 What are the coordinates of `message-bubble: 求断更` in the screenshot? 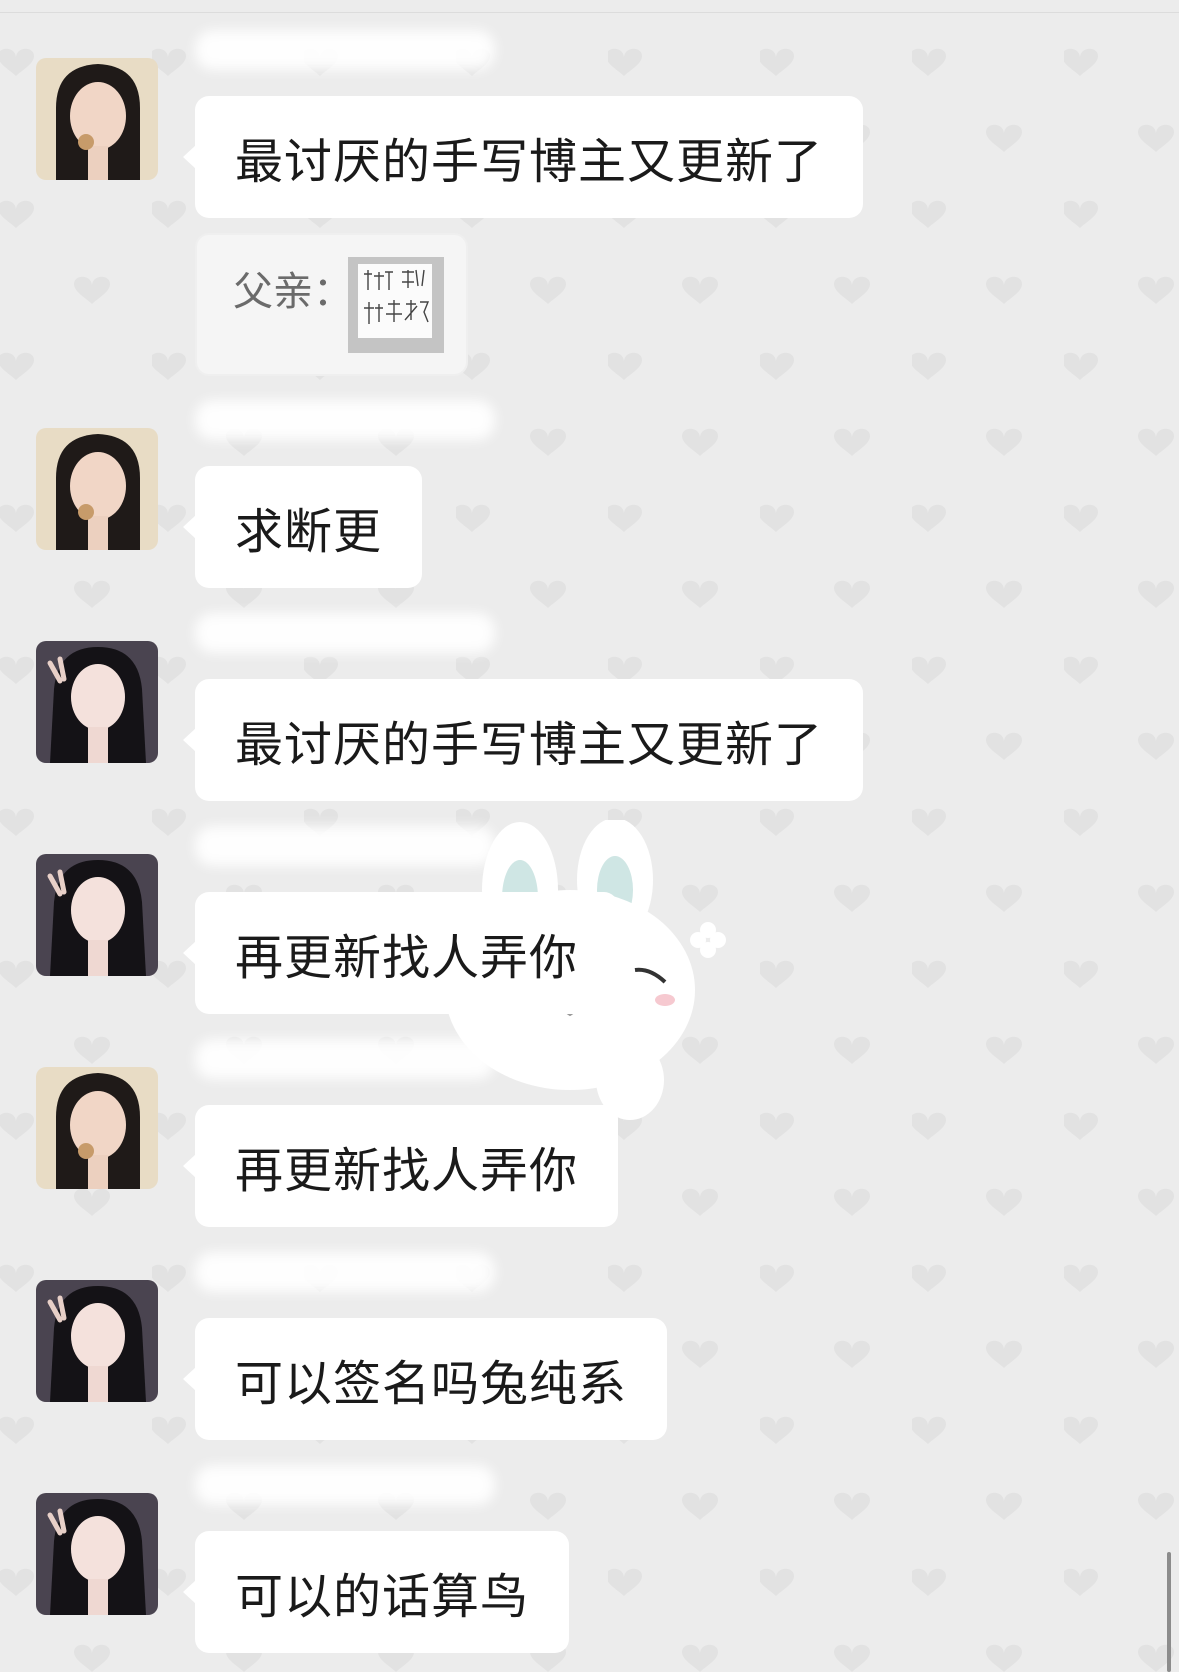 It's located at (302, 527).